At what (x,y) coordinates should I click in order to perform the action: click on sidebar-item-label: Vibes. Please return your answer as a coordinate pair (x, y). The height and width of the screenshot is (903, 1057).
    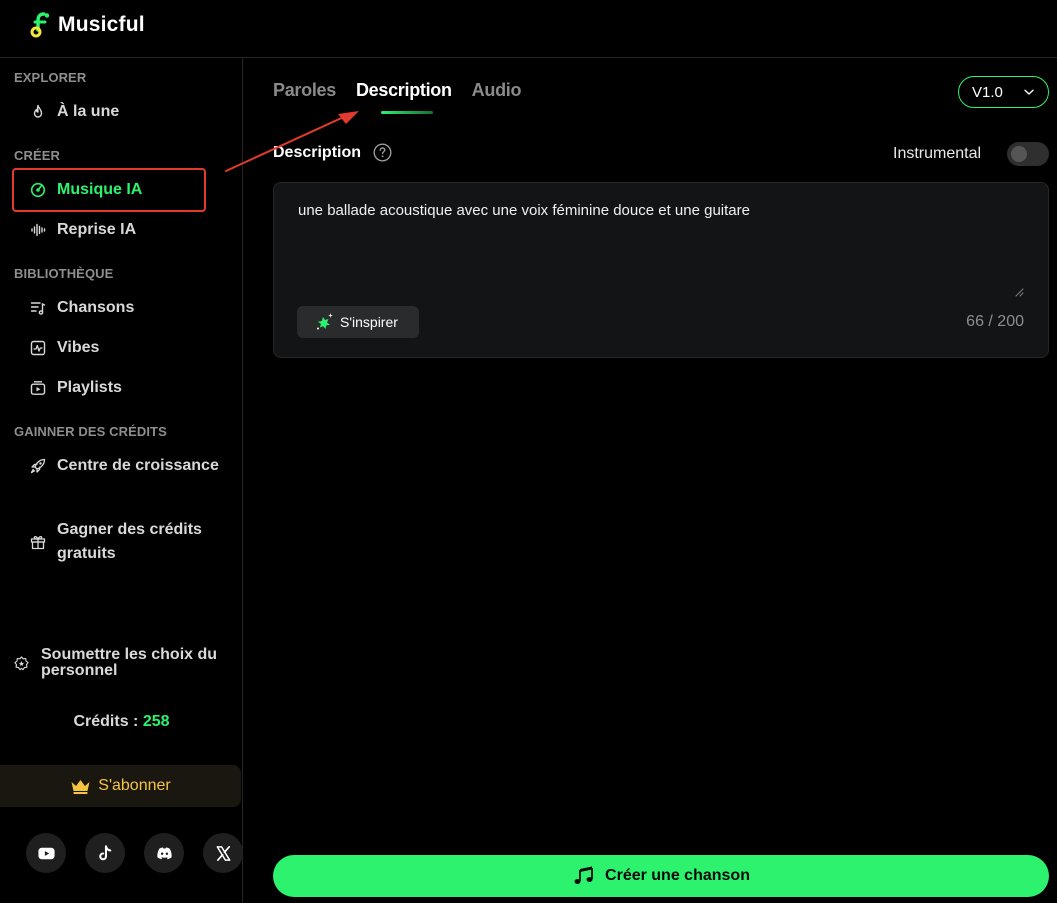
    Looking at the image, I should click on (78, 347).